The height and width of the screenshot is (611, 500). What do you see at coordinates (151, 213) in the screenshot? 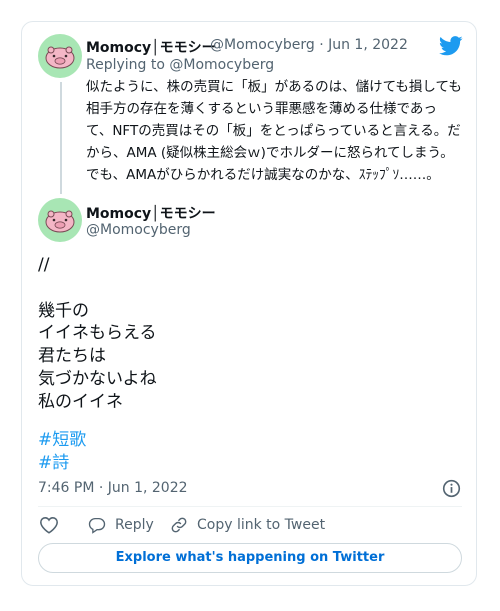
I see `author-name: Momocy│モモシー` at bounding box center [151, 213].